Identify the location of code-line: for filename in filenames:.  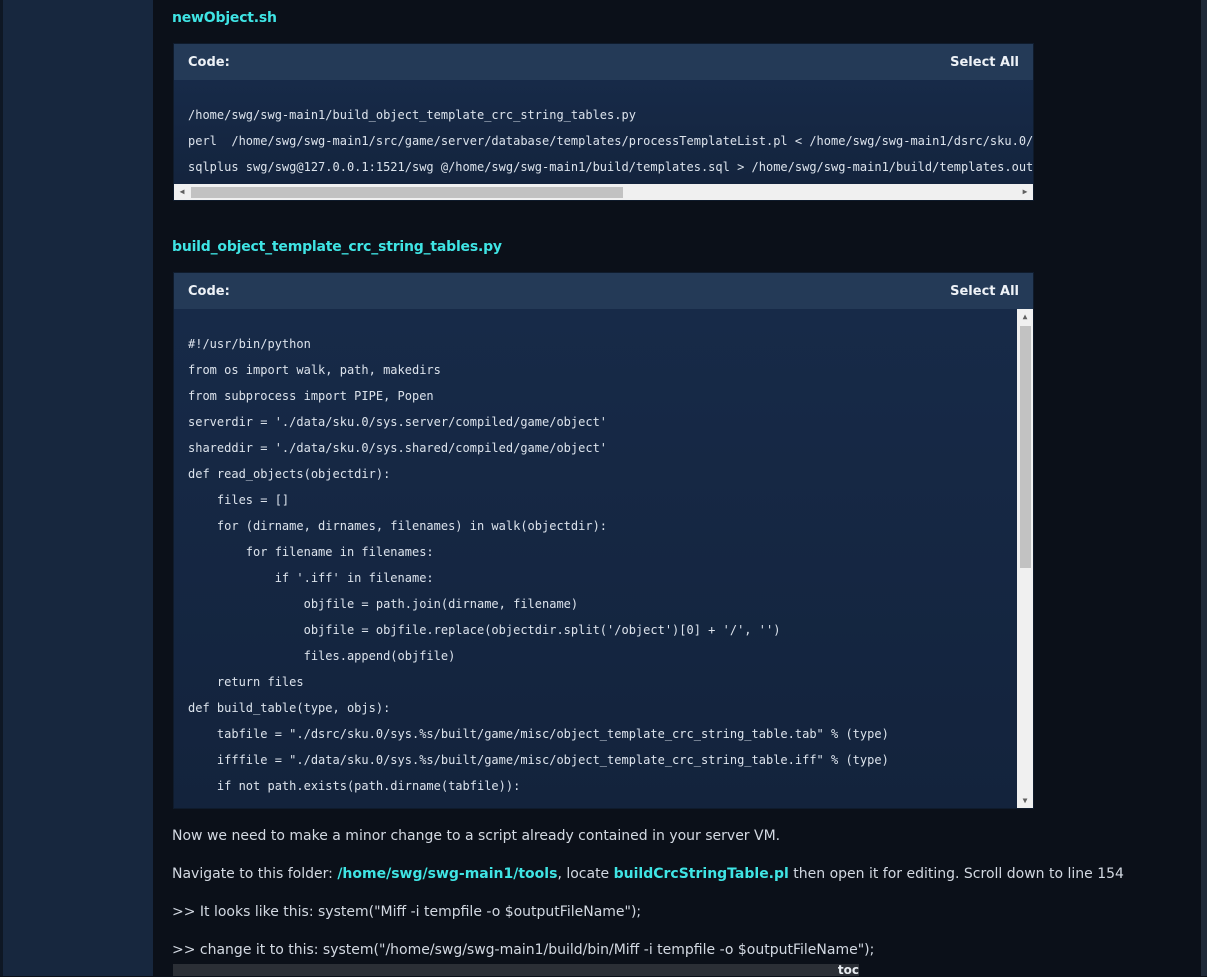
(311, 552).